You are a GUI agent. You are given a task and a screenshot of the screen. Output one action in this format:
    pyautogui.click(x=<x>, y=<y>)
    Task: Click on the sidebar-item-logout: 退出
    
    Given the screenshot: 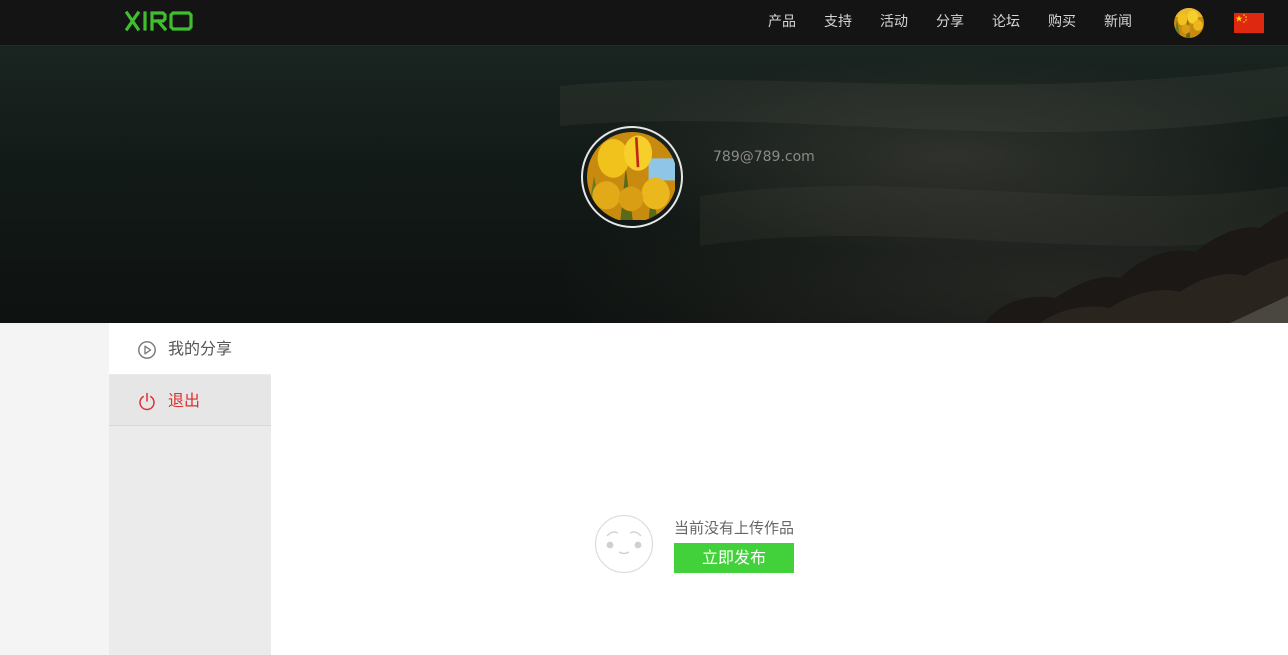 What is the action you would take?
    pyautogui.click(x=190, y=400)
    